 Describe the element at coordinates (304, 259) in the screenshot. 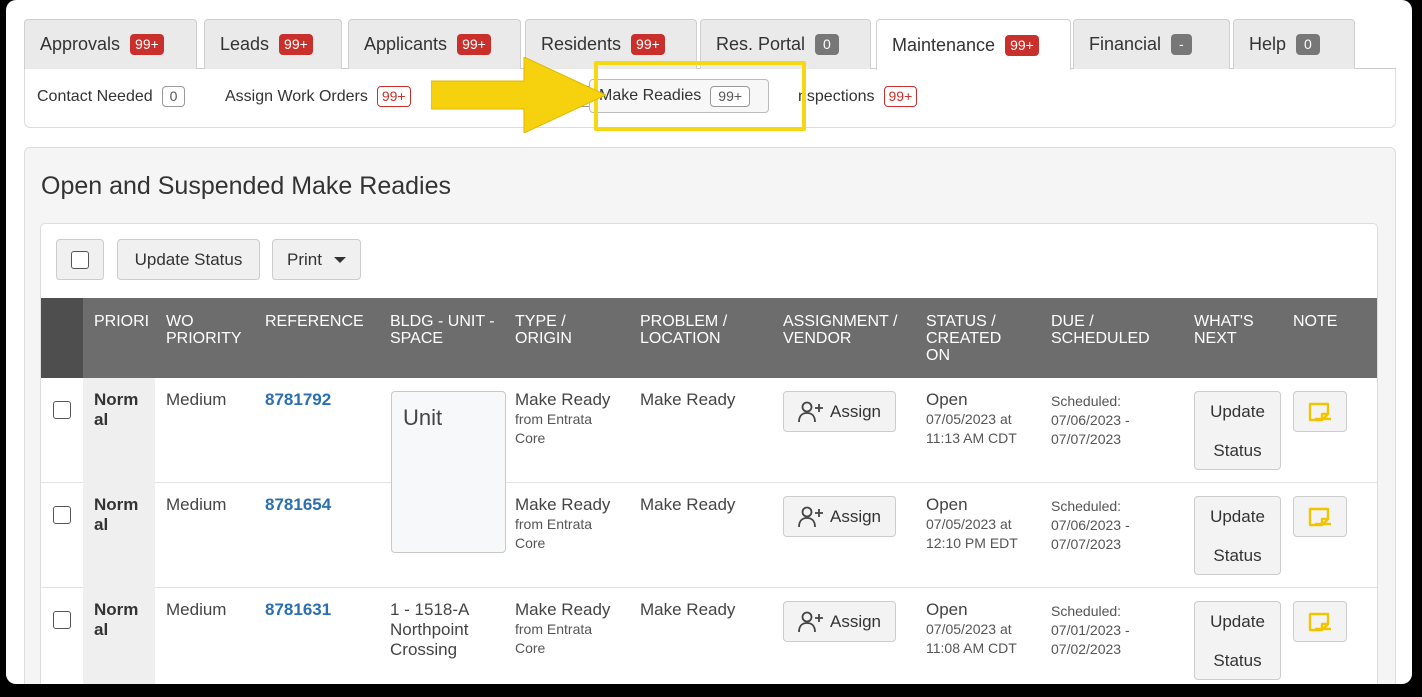

I see `print-label: Print` at that location.